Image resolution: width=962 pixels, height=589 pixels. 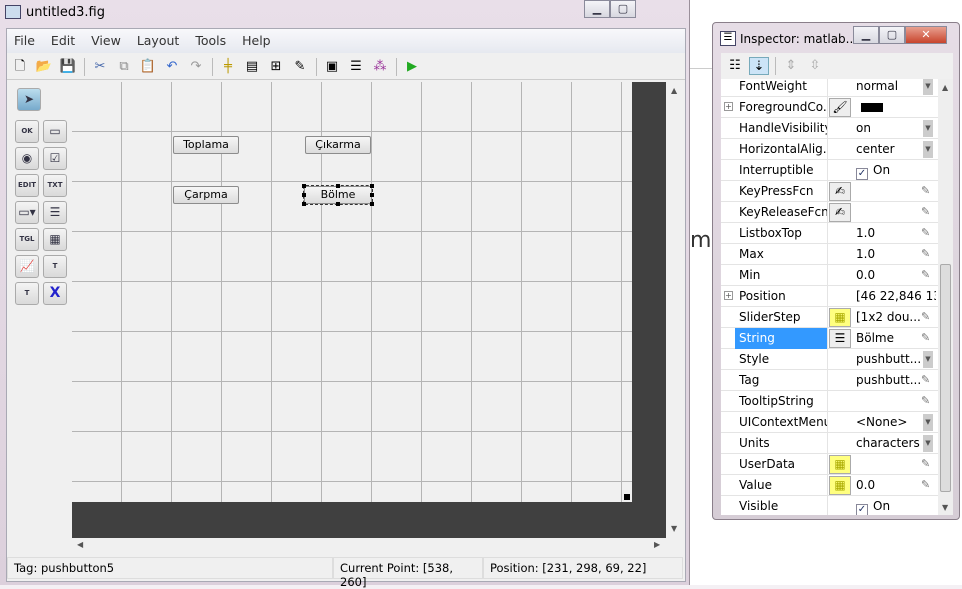 What do you see at coordinates (252, 67) in the screenshot?
I see `menu-editor-icon: ▤` at bounding box center [252, 67].